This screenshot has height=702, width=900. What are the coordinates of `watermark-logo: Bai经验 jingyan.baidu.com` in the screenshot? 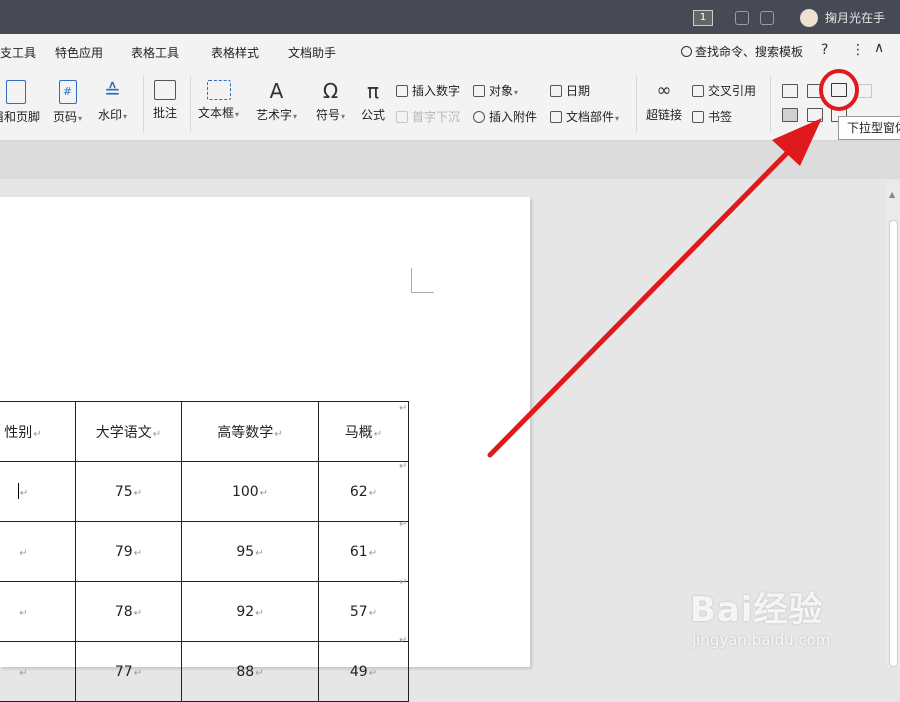 It's located at (760, 615).